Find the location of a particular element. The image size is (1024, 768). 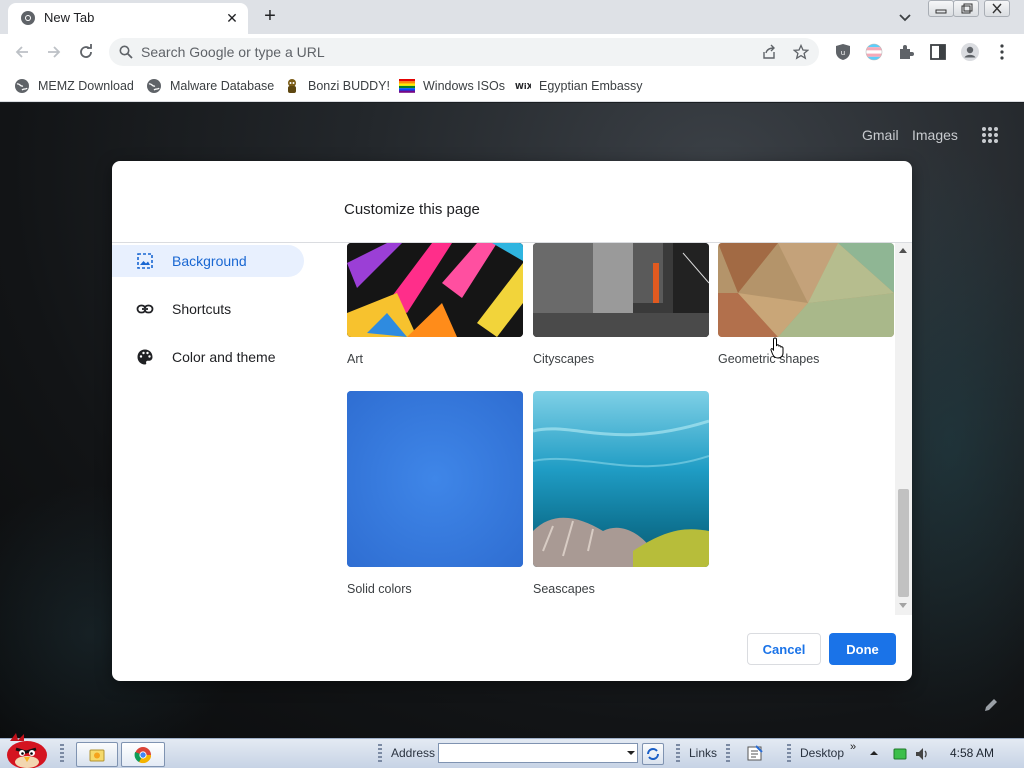

menu-item-background: Background is located at coordinates (208, 261).